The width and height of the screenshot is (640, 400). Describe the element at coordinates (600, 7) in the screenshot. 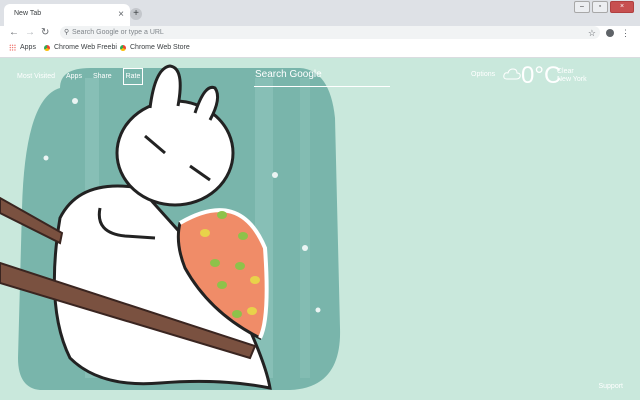

I see `maximize-button: ▫` at that location.